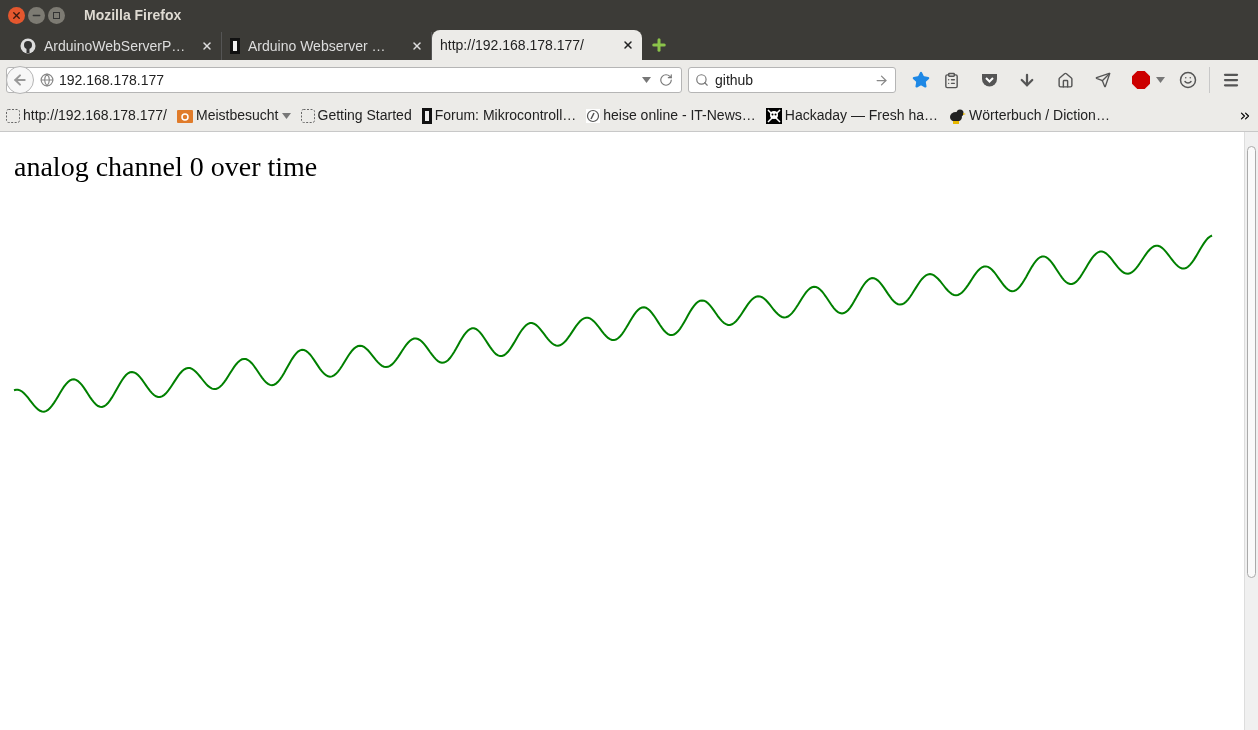 The height and width of the screenshot is (730, 1258). I want to click on browser-tab: http://192.168.178.177/, so click(537, 45).